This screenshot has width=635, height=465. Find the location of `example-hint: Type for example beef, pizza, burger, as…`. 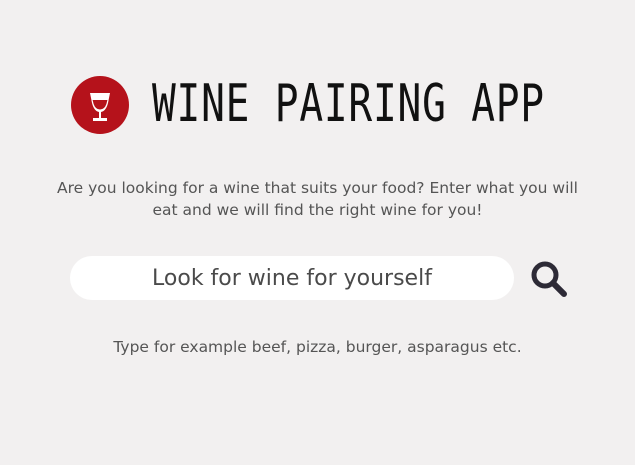

example-hint: Type for example beef, pizza, burger, as… is located at coordinates (317, 347).